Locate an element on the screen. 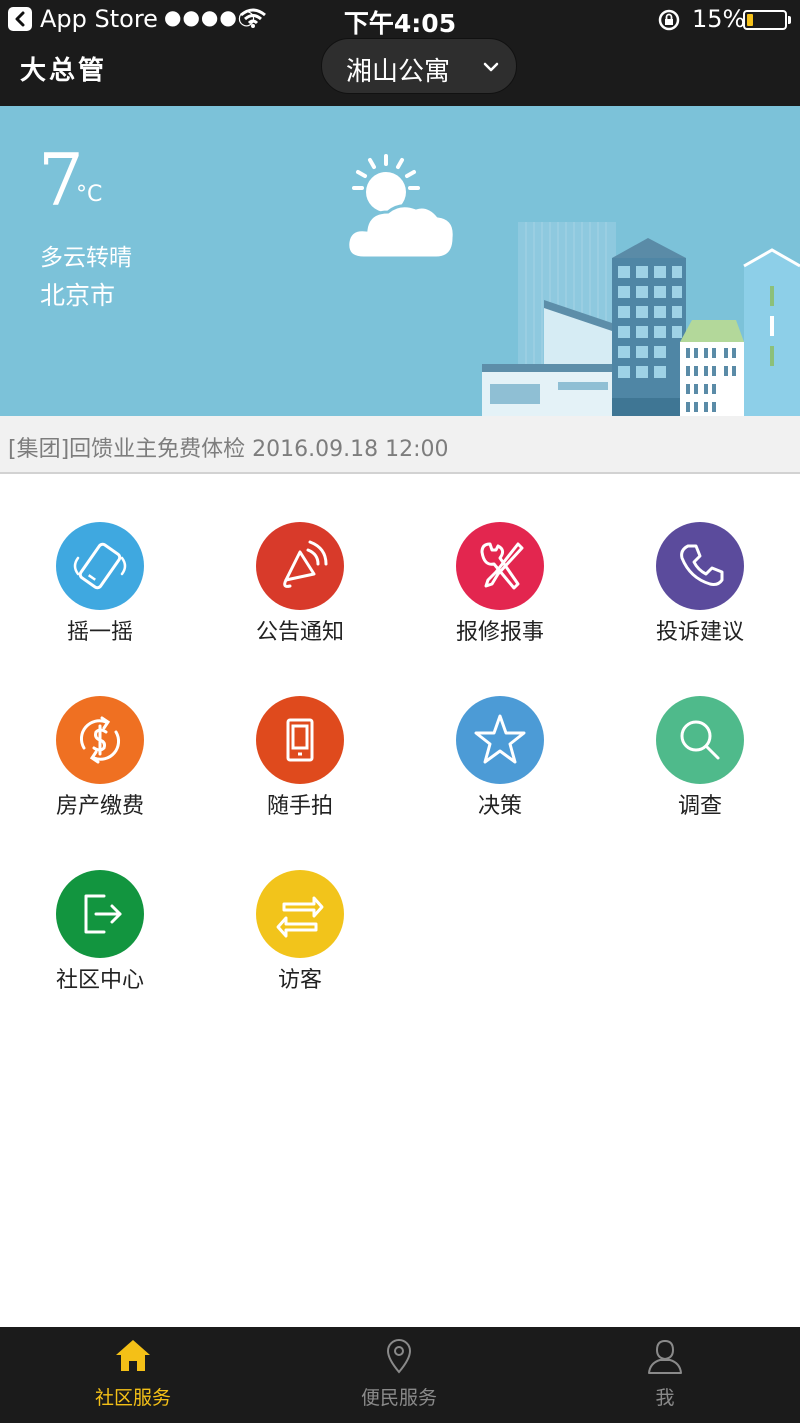 This screenshot has height=1423, width=800. community-selector: 湘山公寓 is located at coordinates (419, 66).